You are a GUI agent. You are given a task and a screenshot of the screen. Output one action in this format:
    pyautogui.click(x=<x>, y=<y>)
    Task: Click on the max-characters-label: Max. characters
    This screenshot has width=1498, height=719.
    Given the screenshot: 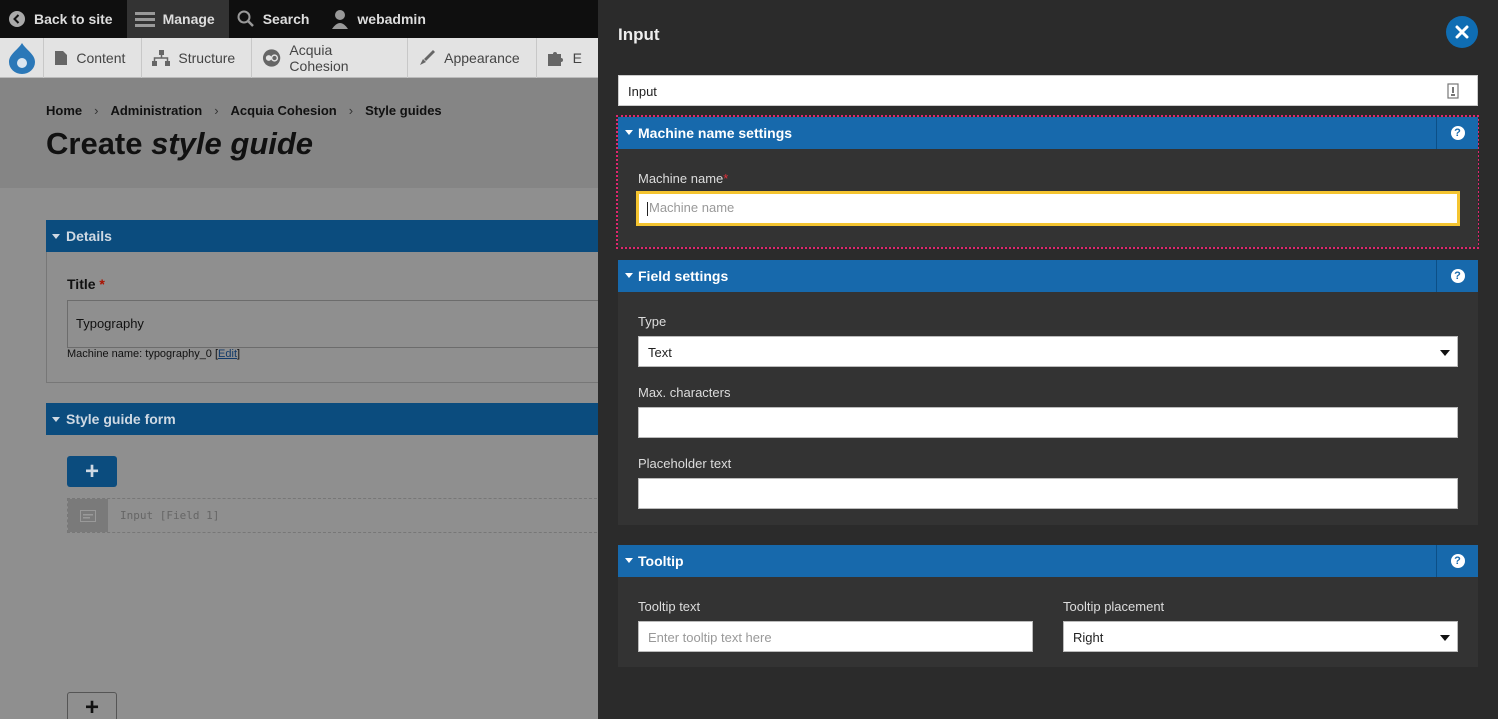 What is the action you would take?
    pyautogui.click(x=684, y=392)
    